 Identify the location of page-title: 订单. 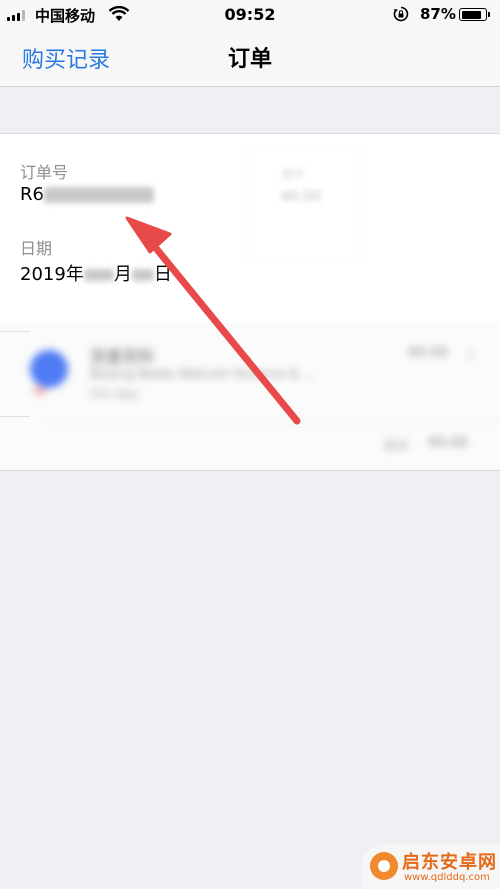
(249, 59).